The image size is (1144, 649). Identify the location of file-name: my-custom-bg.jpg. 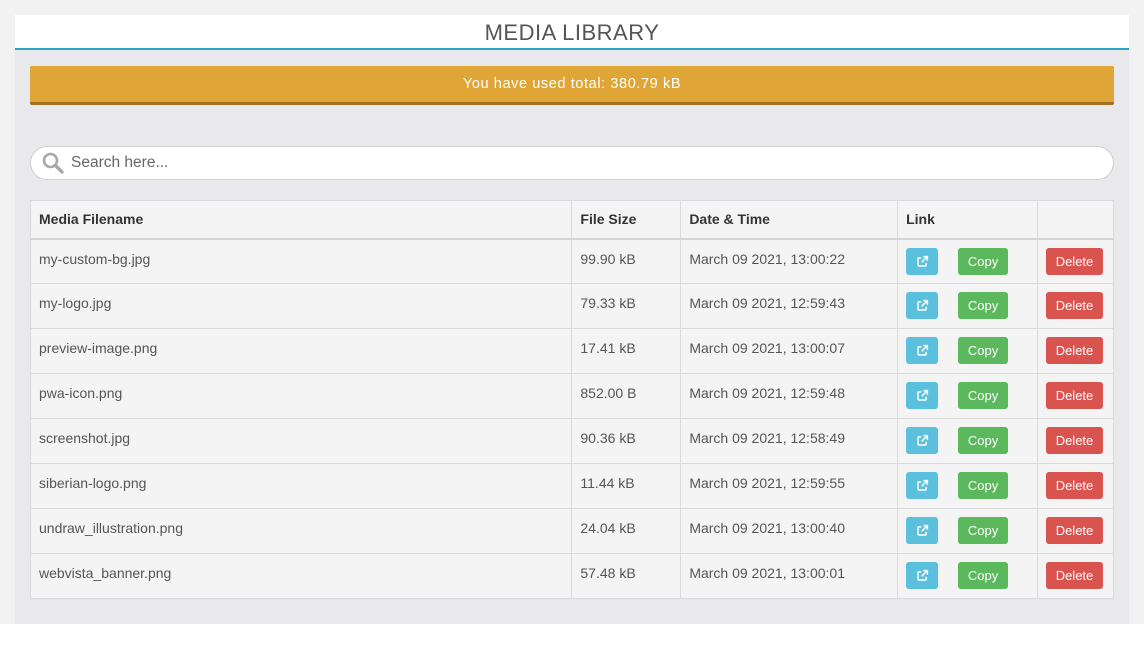
(301, 261).